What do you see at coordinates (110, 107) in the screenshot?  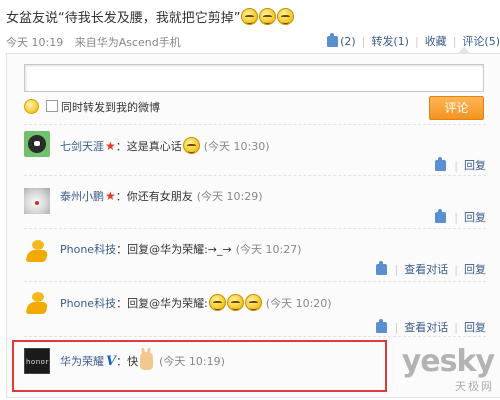 I see `also-repost-label: 同时转发到我的微博` at bounding box center [110, 107].